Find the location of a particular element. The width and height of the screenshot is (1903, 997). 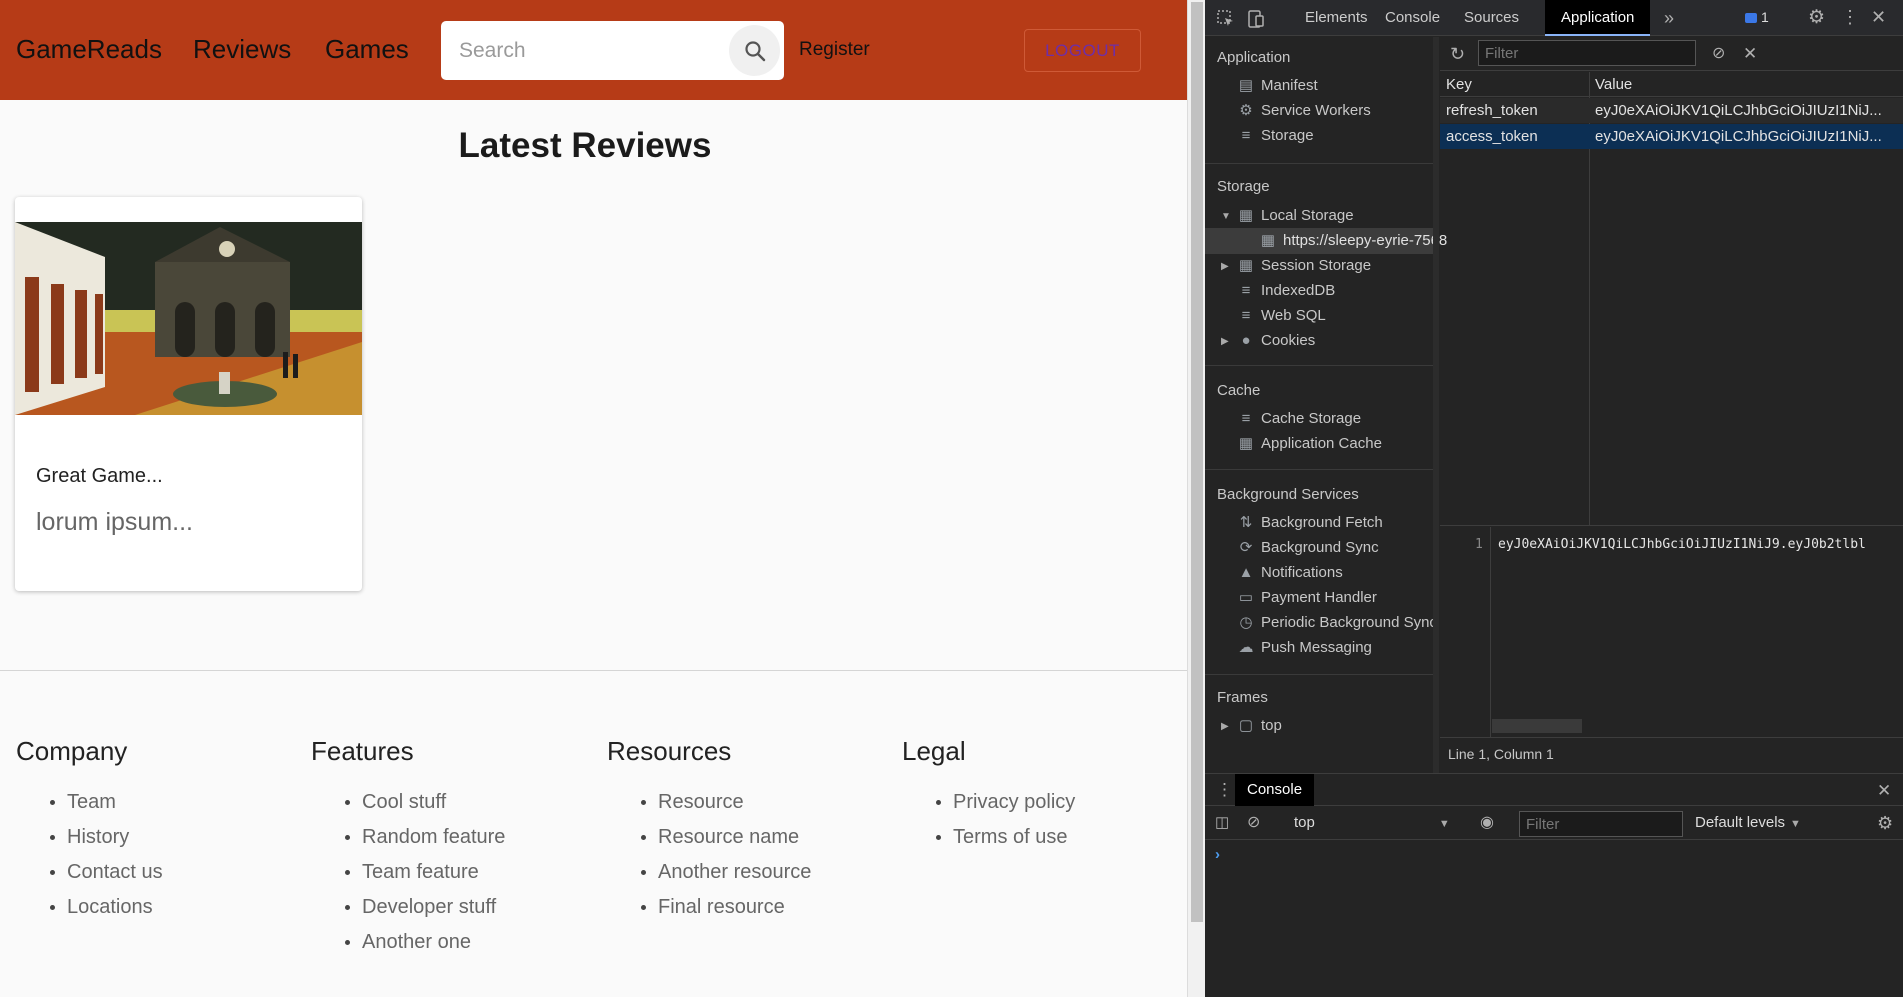

register-link: Register is located at coordinates (834, 50).